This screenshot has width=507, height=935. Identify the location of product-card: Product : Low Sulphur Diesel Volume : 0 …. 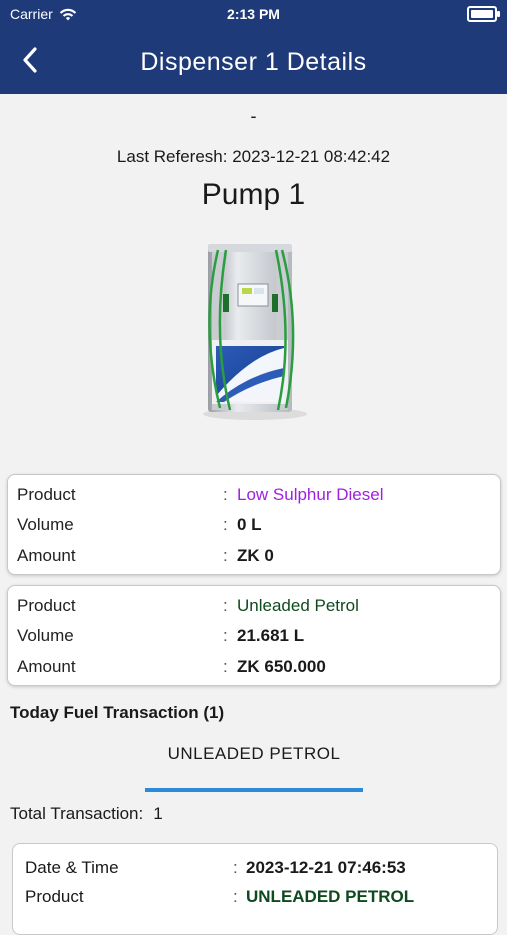
(254, 524).